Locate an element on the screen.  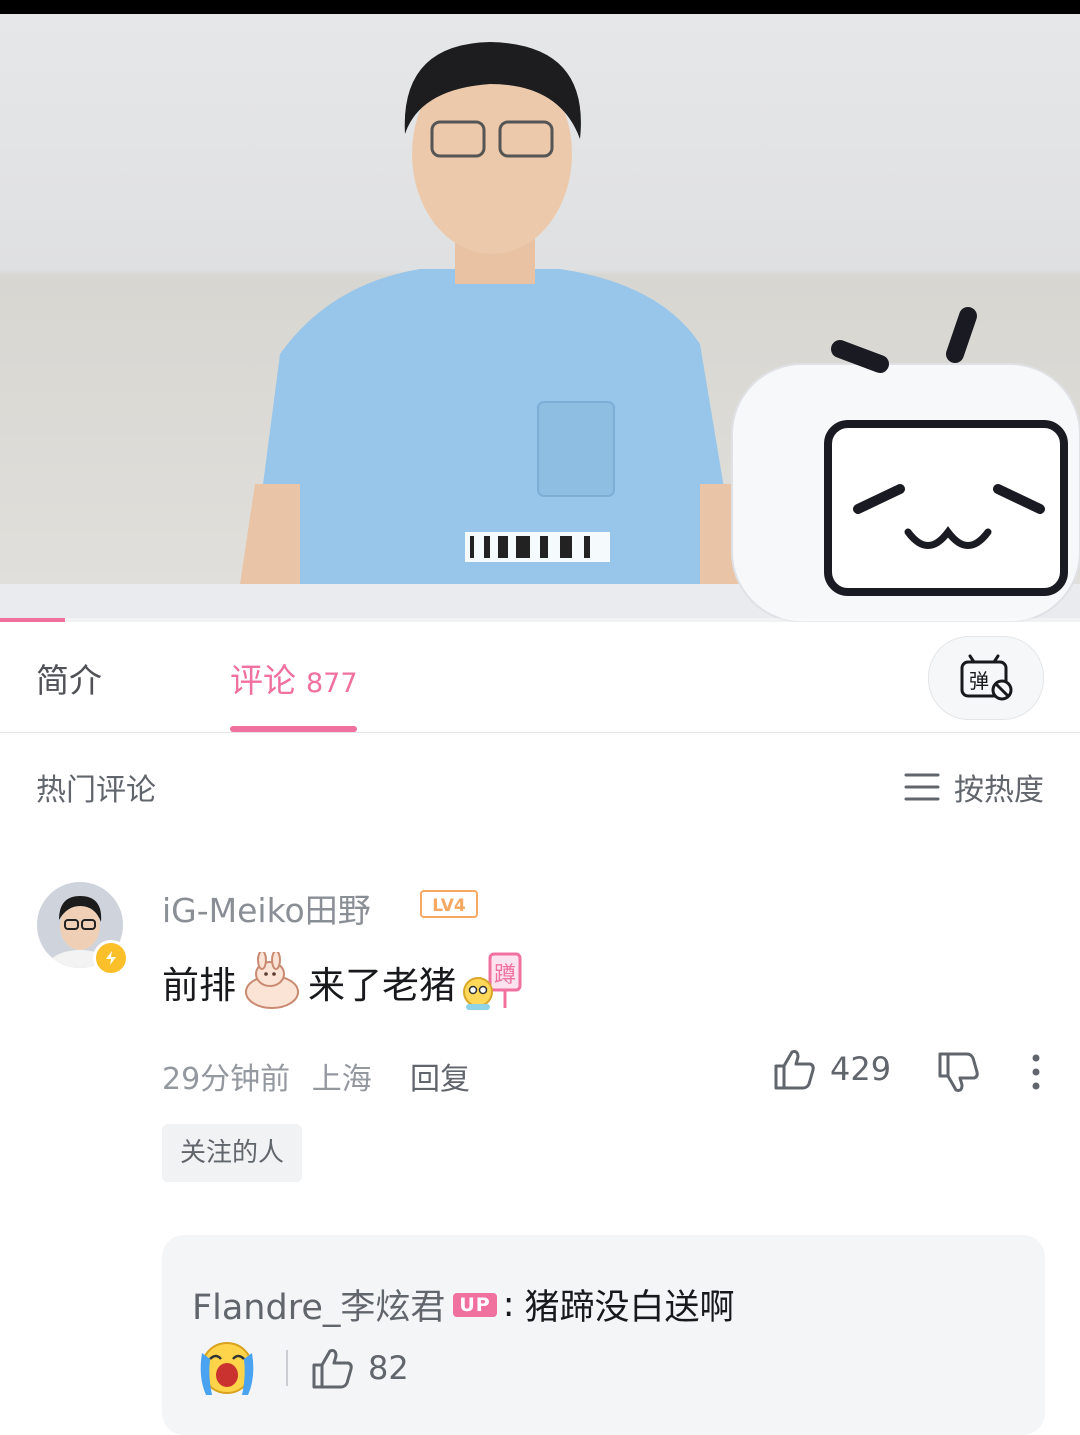
reply-line: Flandre_李炫君 UP : 猪蹄没白送啊 is located at coordinates (463, 1304).